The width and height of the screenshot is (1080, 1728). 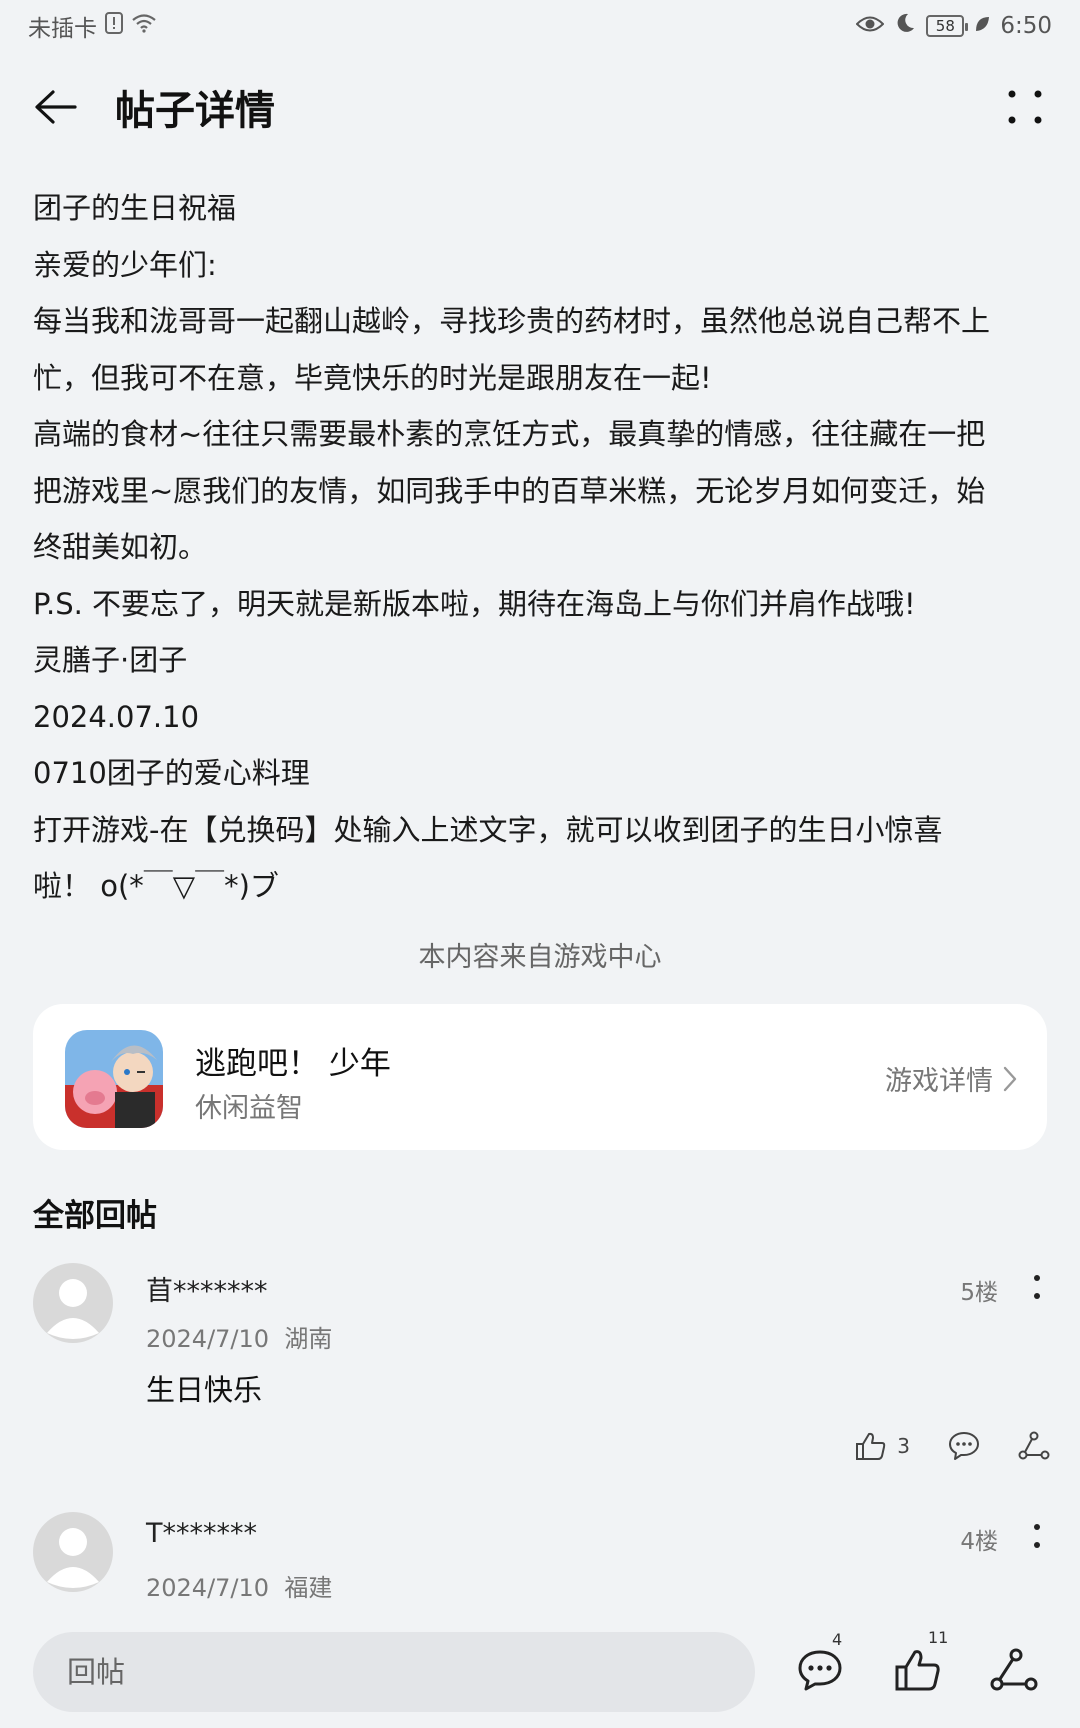 What do you see at coordinates (540, 1363) in the screenshot?
I see `reply-item: 苜******* 2024/7/10 湖南 5楼 生日快乐 3` at bounding box center [540, 1363].